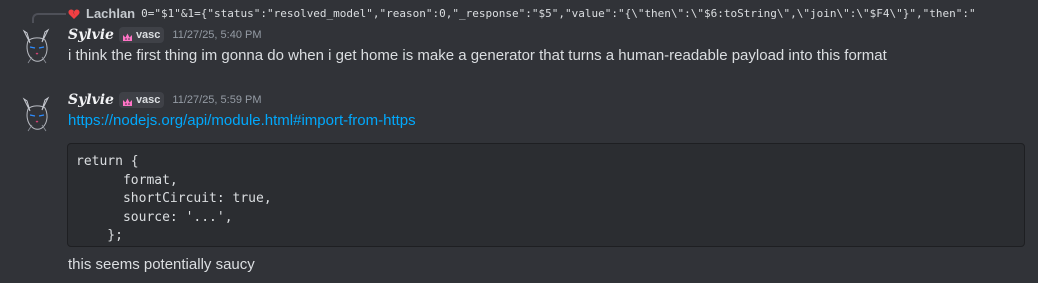 This screenshot has width=1038, height=283. I want to click on code-line: source: '...',, so click(154, 217).